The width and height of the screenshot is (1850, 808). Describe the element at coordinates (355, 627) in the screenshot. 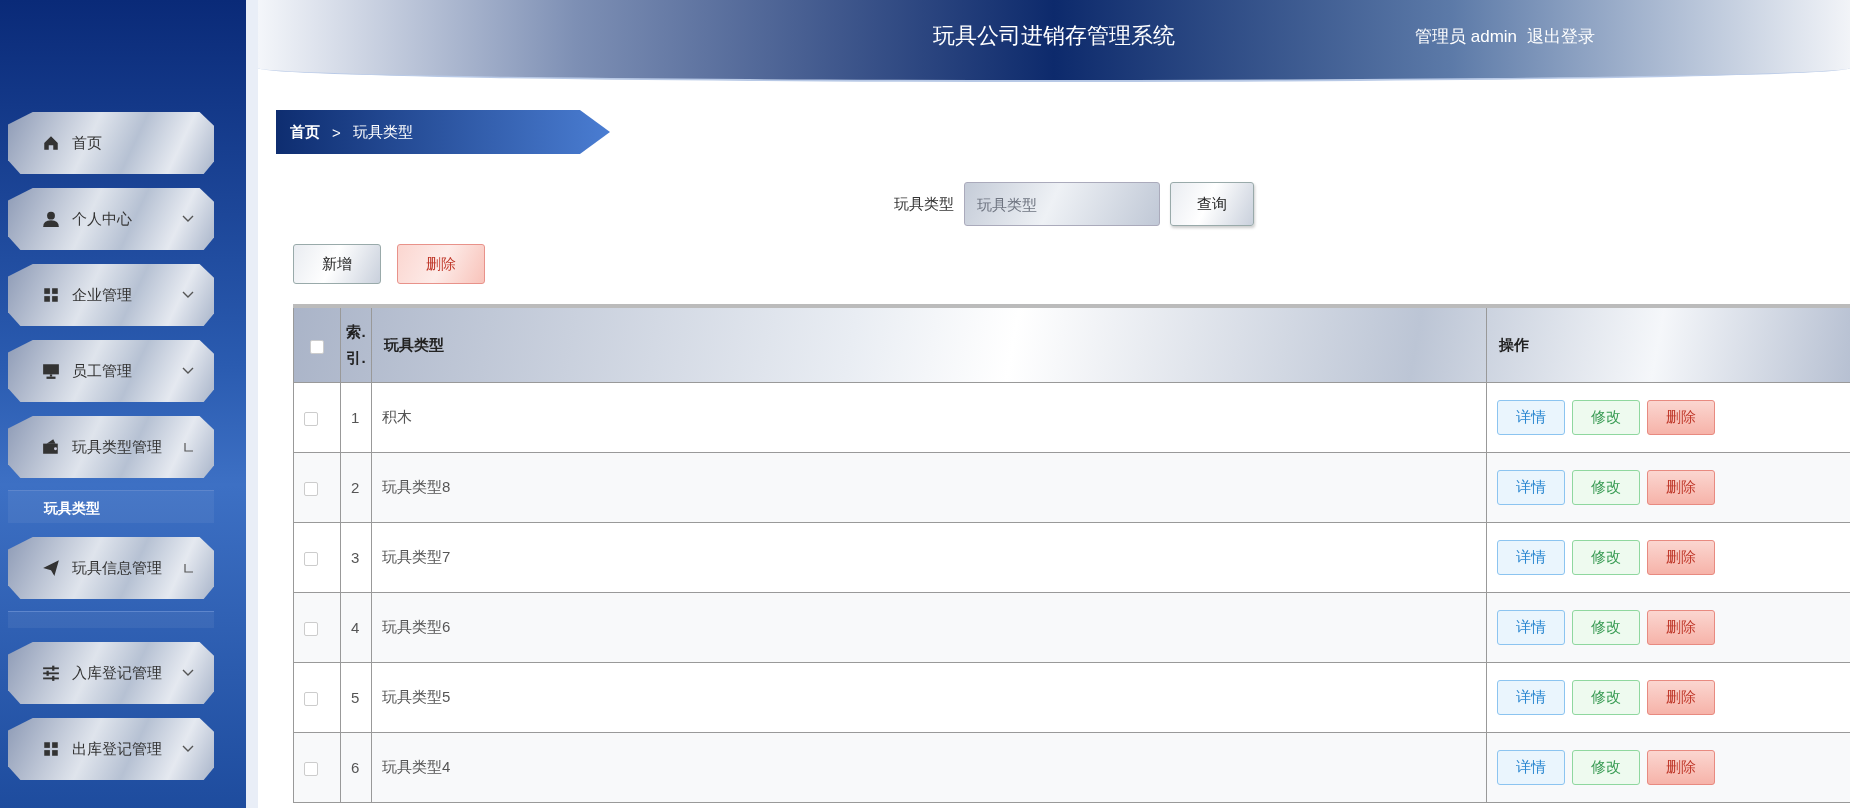

I see `table-cell: 4` at that location.